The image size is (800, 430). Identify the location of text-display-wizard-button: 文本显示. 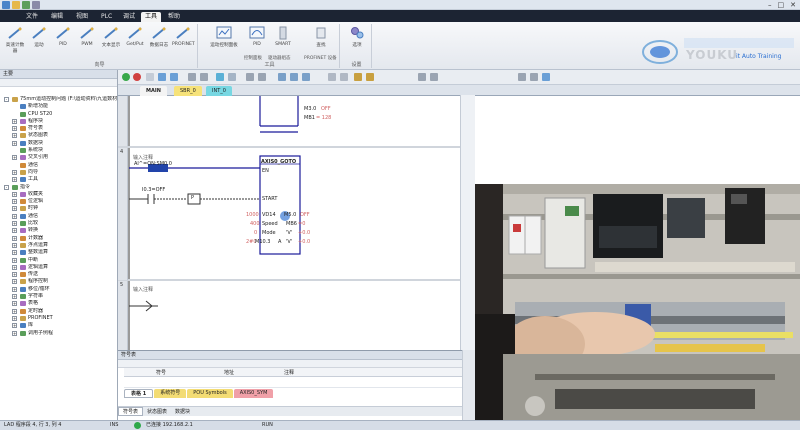
(111, 37).